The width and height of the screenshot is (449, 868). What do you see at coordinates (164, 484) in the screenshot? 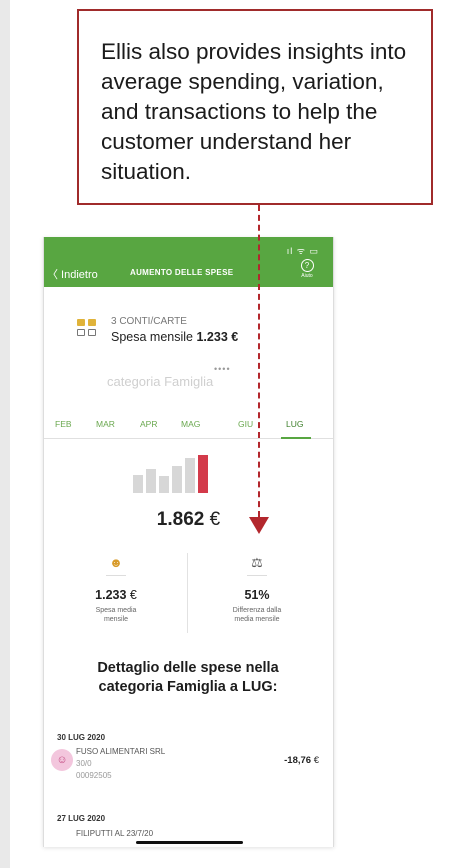
I see `chart-bar-apr` at bounding box center [164, 484].